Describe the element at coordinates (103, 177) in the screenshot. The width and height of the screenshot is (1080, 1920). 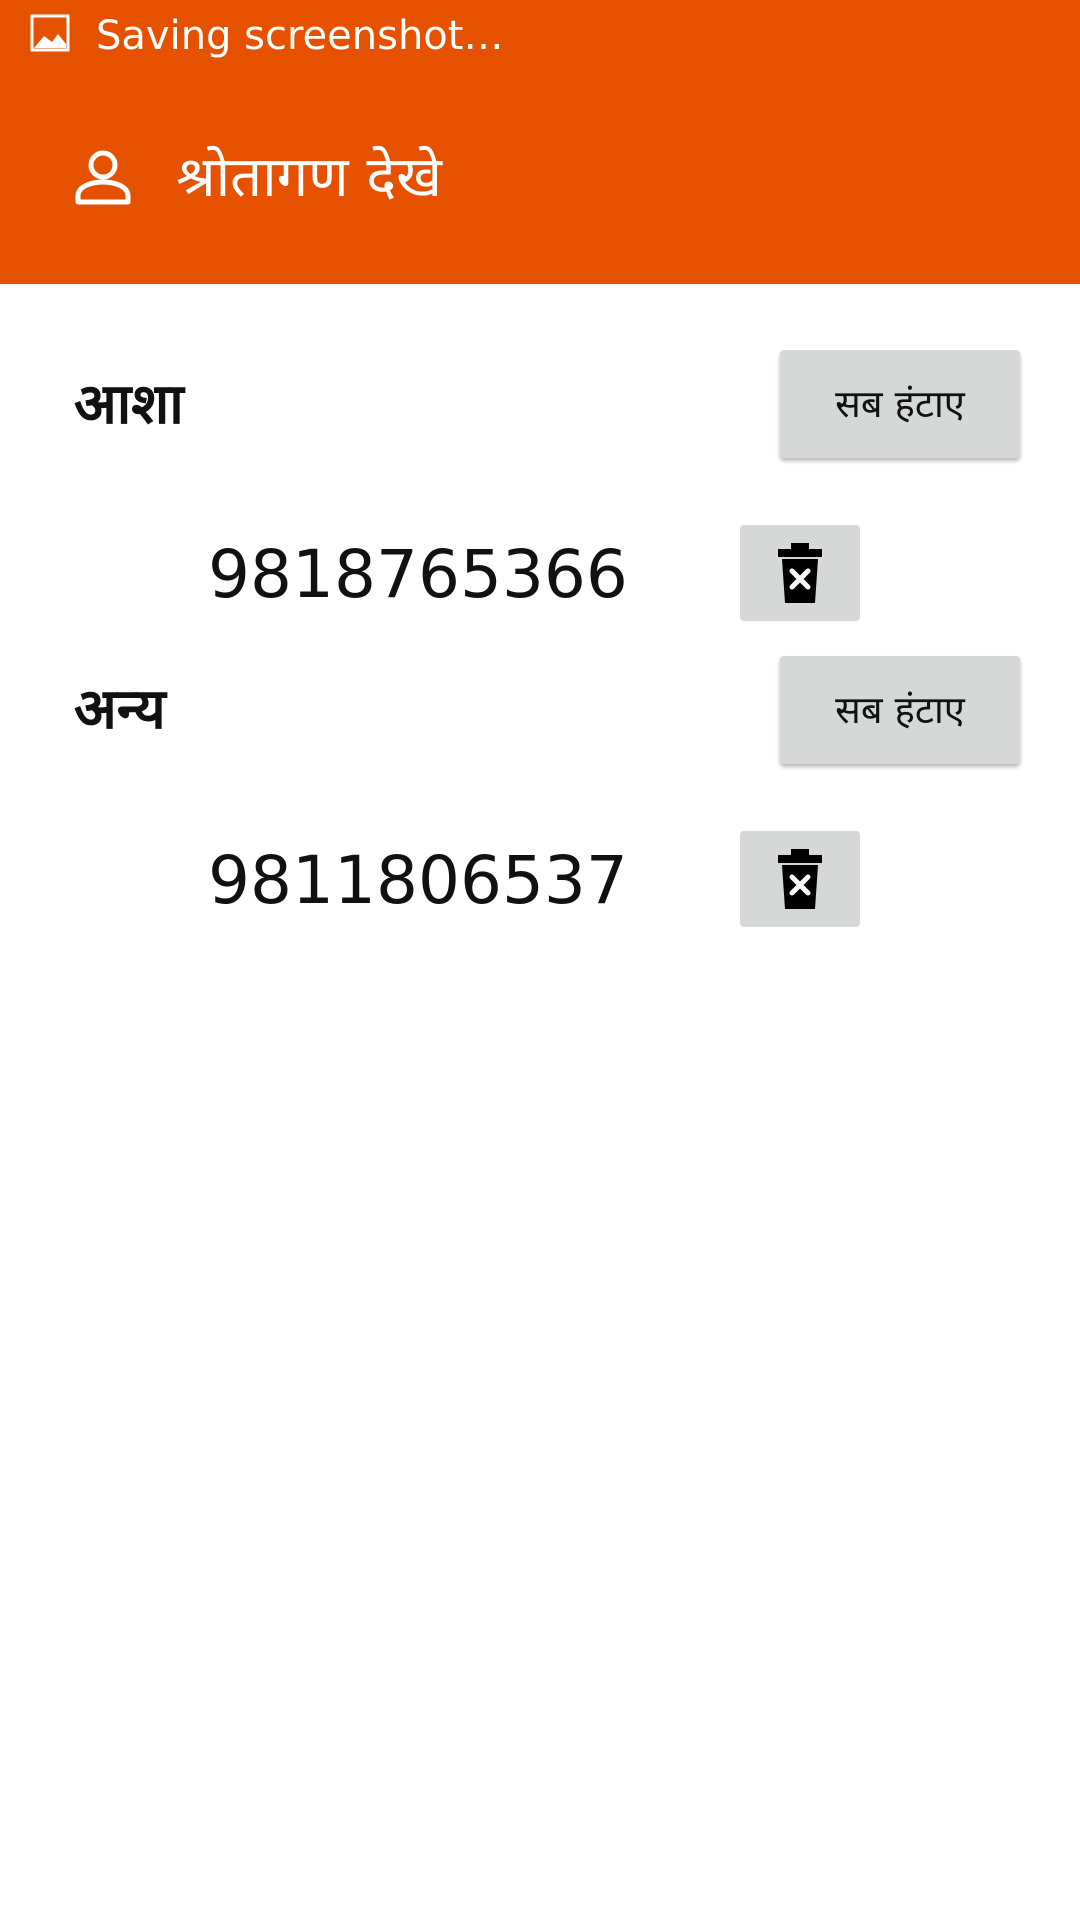
I see `person-icon` at that location.